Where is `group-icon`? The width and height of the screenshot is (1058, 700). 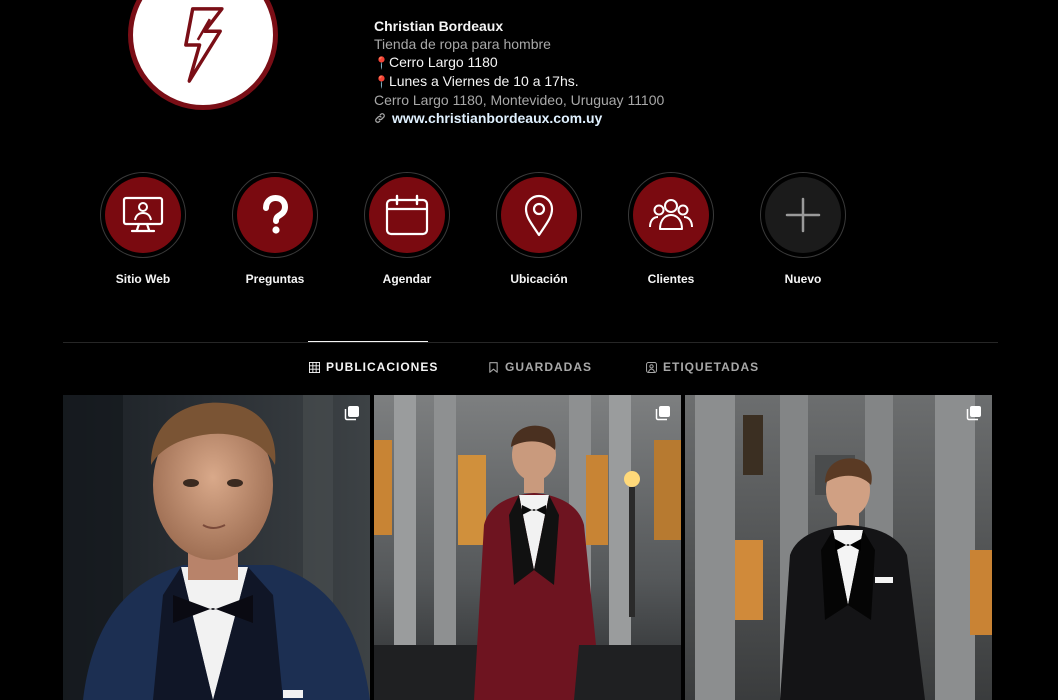 group-icon is located at coordinates (671, 214).